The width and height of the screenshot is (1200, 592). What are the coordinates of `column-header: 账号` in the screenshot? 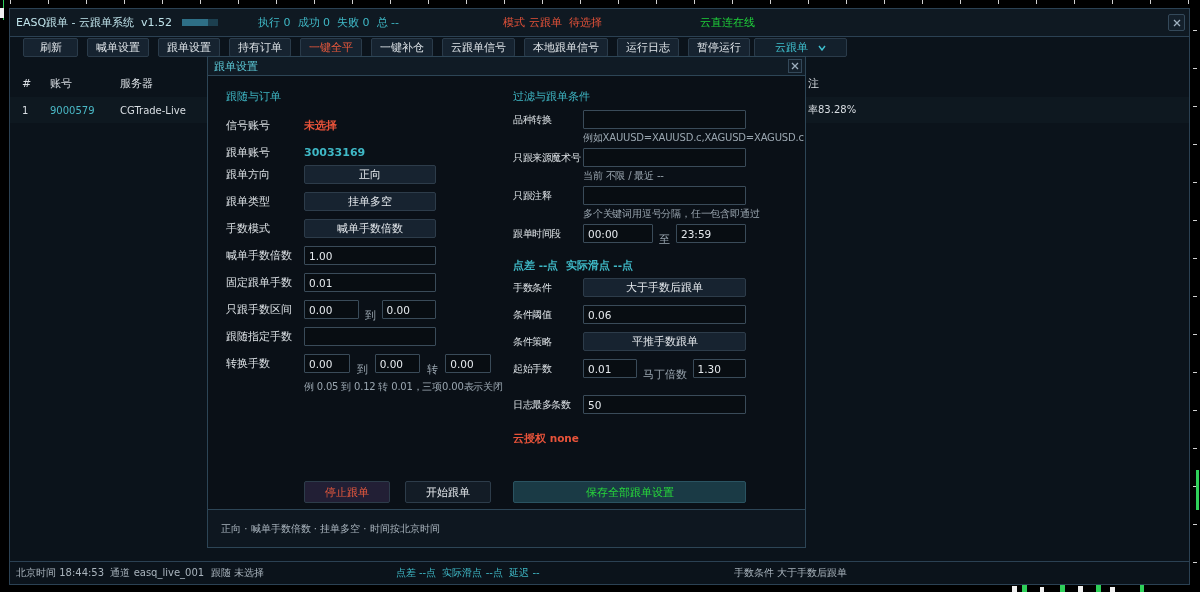 It's located at (61, 83).